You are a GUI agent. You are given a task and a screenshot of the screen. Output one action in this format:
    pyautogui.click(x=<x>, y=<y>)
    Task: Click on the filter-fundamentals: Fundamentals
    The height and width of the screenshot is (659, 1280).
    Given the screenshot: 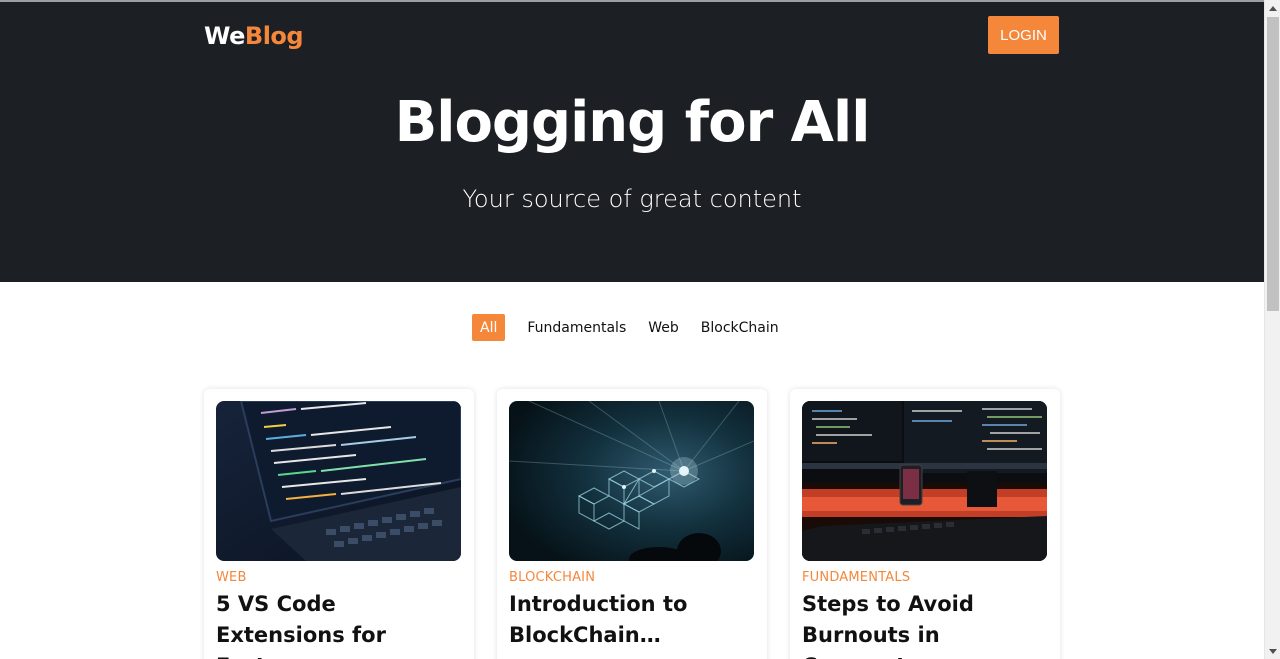 What is the action you would take?
    pyautogui.click(x=576, y=327)
    